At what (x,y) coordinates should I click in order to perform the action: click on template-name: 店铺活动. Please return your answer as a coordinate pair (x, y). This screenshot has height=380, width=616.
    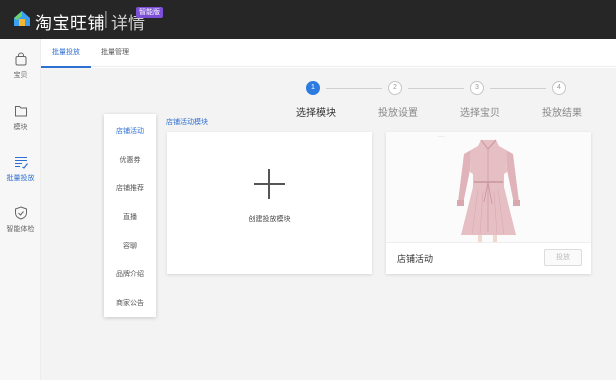
    Looking at the image, I should click on (415, 259).